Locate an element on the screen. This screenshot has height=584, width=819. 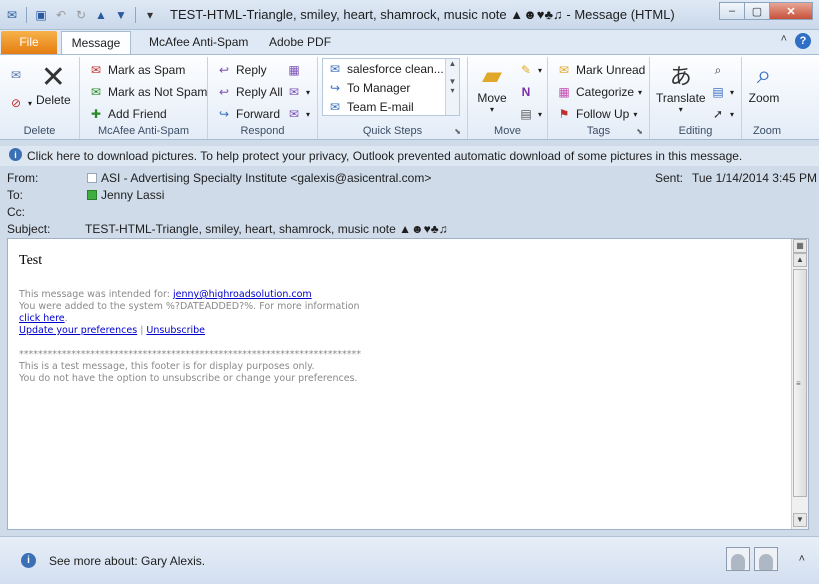
group-editing: あ Translate ▾ ⌕ ▤ ▾ ➚ ▾ Editing is located at coordinates (696, 98).